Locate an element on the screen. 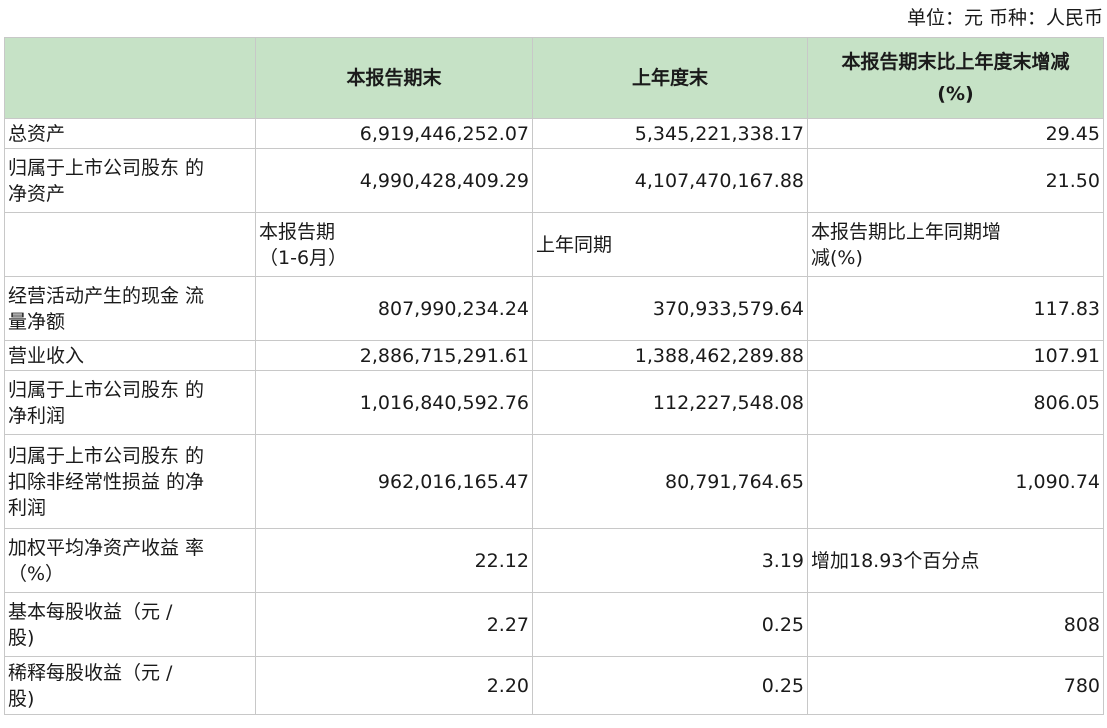 The width and height of the screenshot is (1107, 728). header-item-column is located at coordinates (130, 78).